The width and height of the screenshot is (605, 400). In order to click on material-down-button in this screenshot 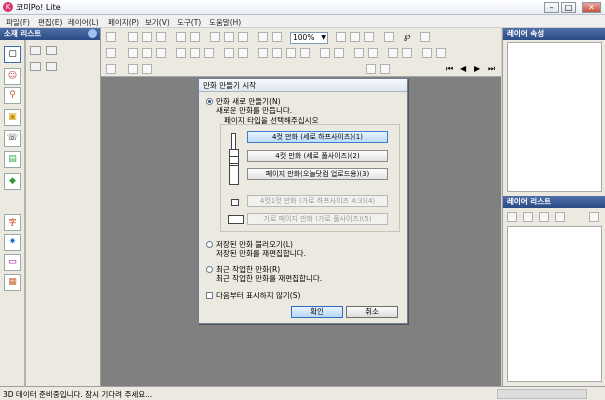, I will do `click(51, 66)`.